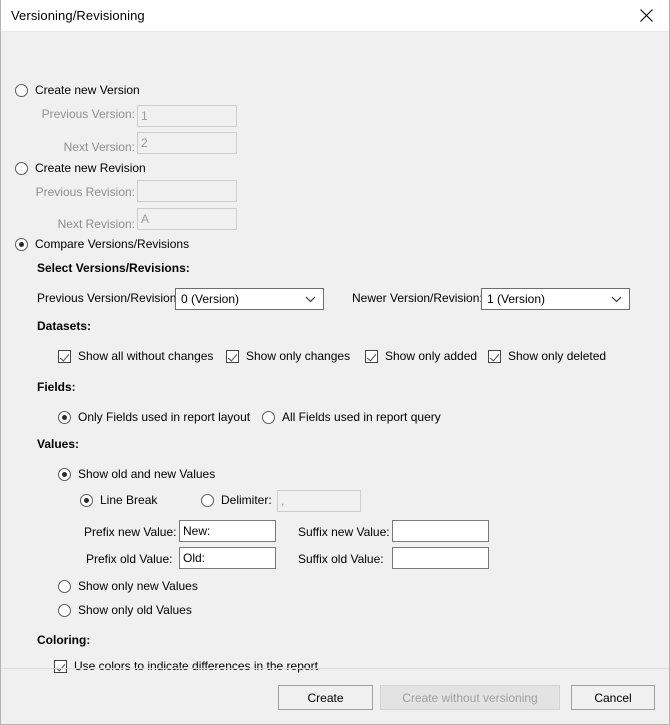 Image resolution: width=670 pixels, height=725 pixels. Describe the element at coordinates (440, 558) in the screenshot. I see `suffix-old-value-input` at that location.